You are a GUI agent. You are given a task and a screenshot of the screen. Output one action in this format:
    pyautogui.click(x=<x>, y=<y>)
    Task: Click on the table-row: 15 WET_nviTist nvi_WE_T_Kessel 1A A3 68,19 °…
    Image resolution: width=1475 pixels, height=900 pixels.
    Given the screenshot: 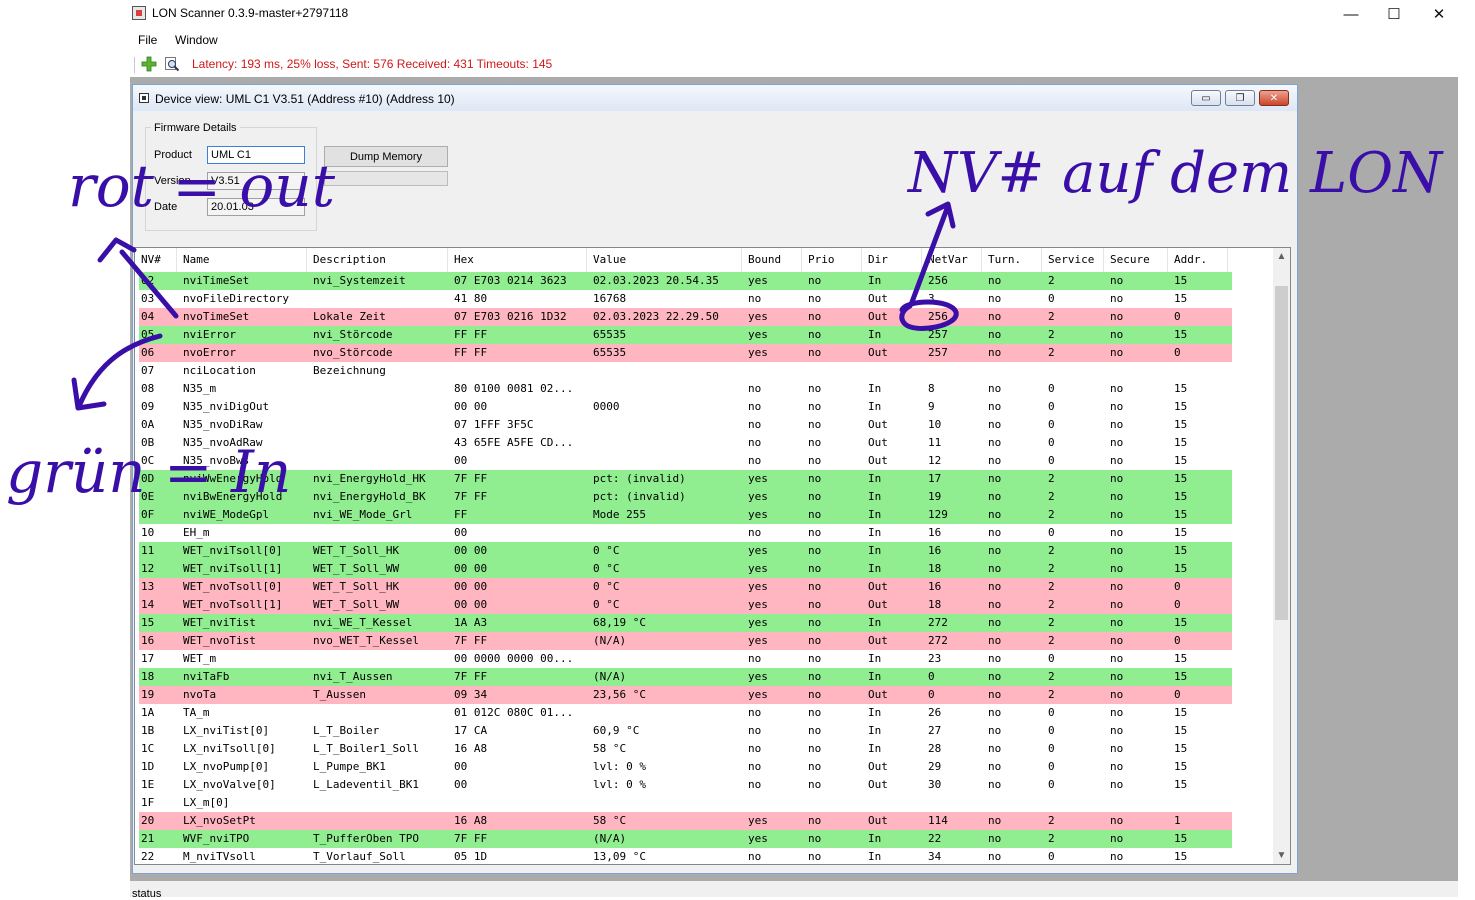 What is the action you would take?
    pyautogui.click(x=685, y=623)
    